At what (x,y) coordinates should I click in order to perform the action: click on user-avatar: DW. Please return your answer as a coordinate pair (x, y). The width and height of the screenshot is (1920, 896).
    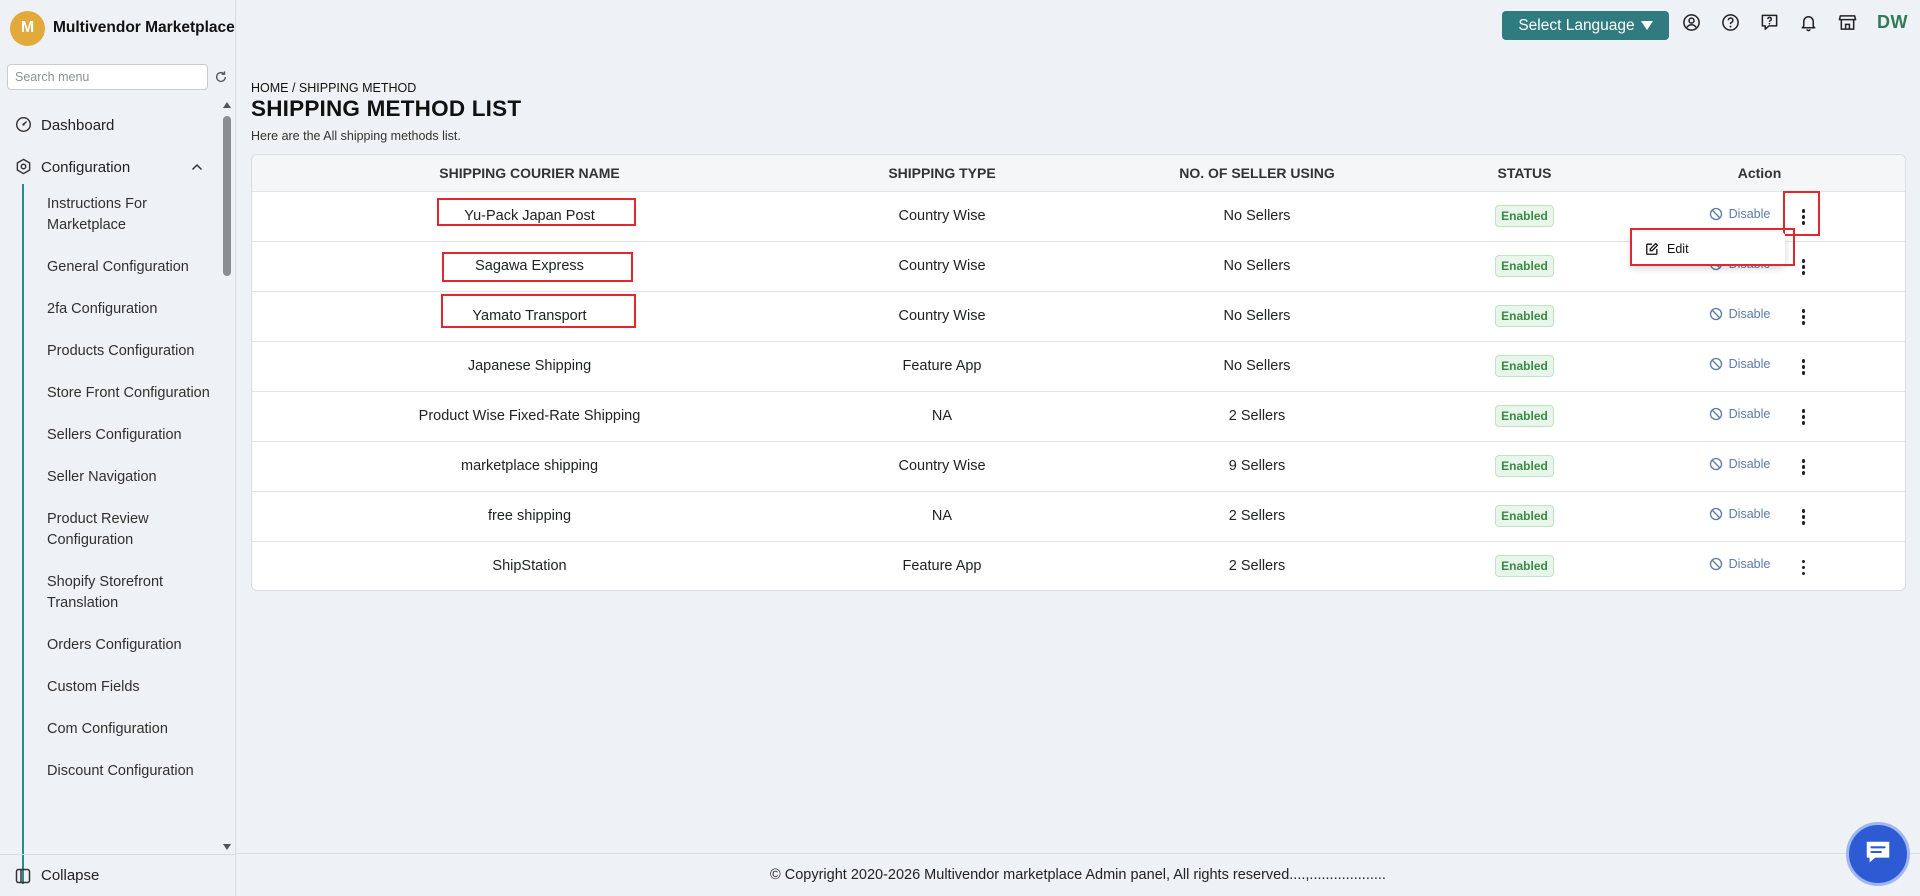
    Looking at the image, I should click on (1892, 22).